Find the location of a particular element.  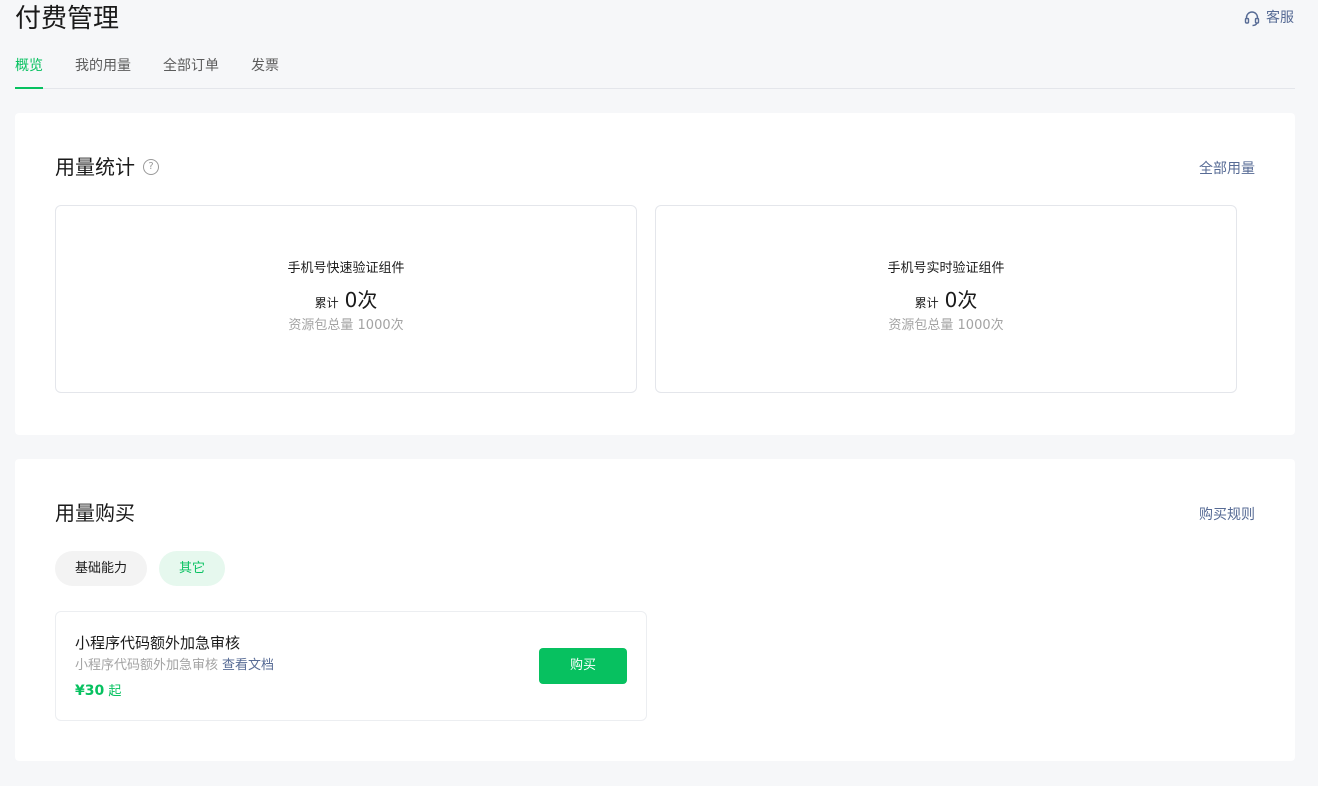

product-name: 小程序代码额外加急审核 is located at coordinates (158, 643).